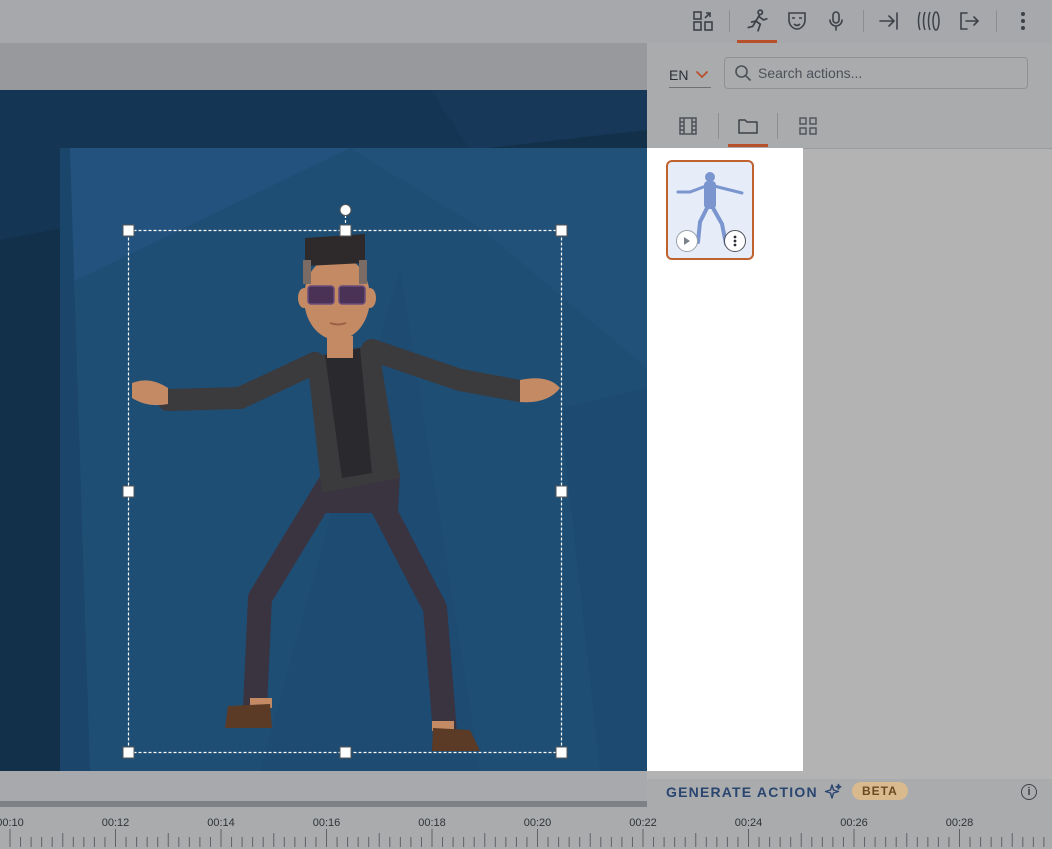 The image size is (1052, 849). Describe the element at coordinates (323, 66) in the screenshot. I see `canvas-header` at that location.